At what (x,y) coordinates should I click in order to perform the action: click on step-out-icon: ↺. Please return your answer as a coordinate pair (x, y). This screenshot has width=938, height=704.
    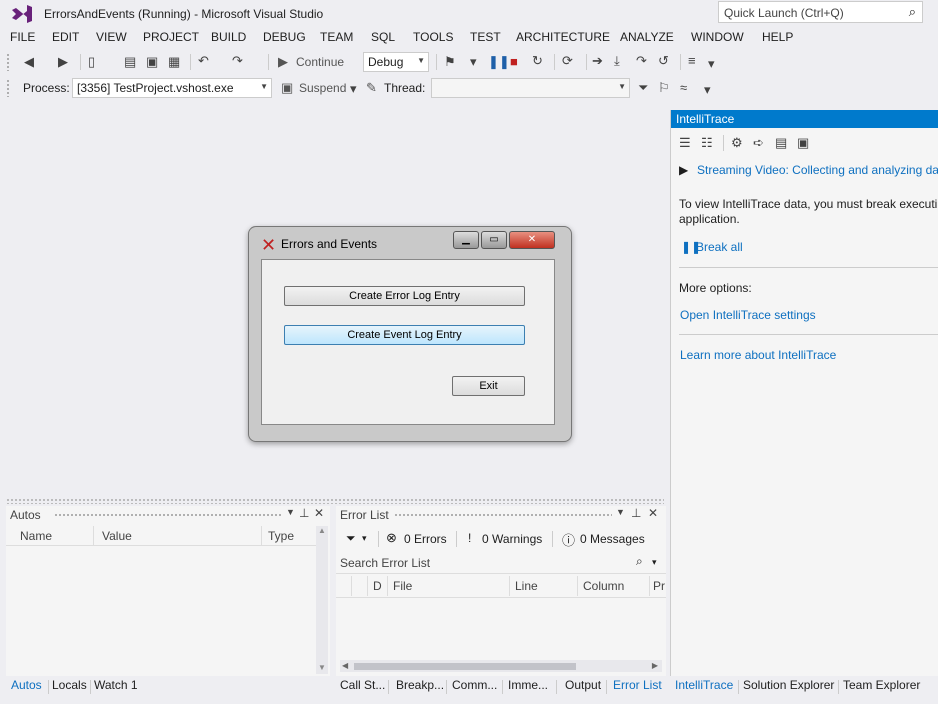
    Looking at the image, I should click on (663, 61).